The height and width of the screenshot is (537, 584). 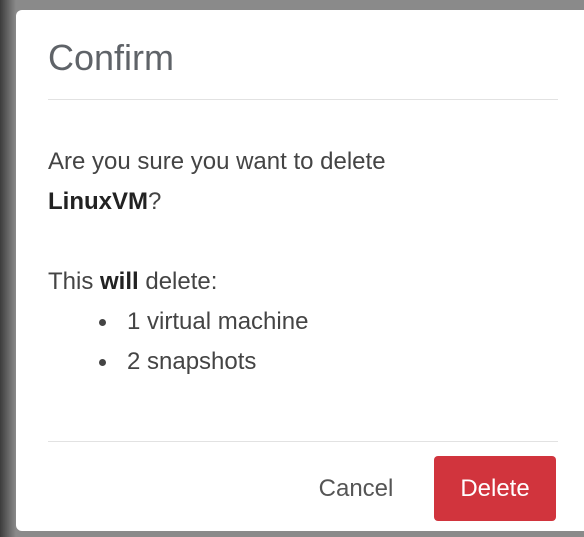 I want to click on question-mark: ?, so click(x=155, y=201).